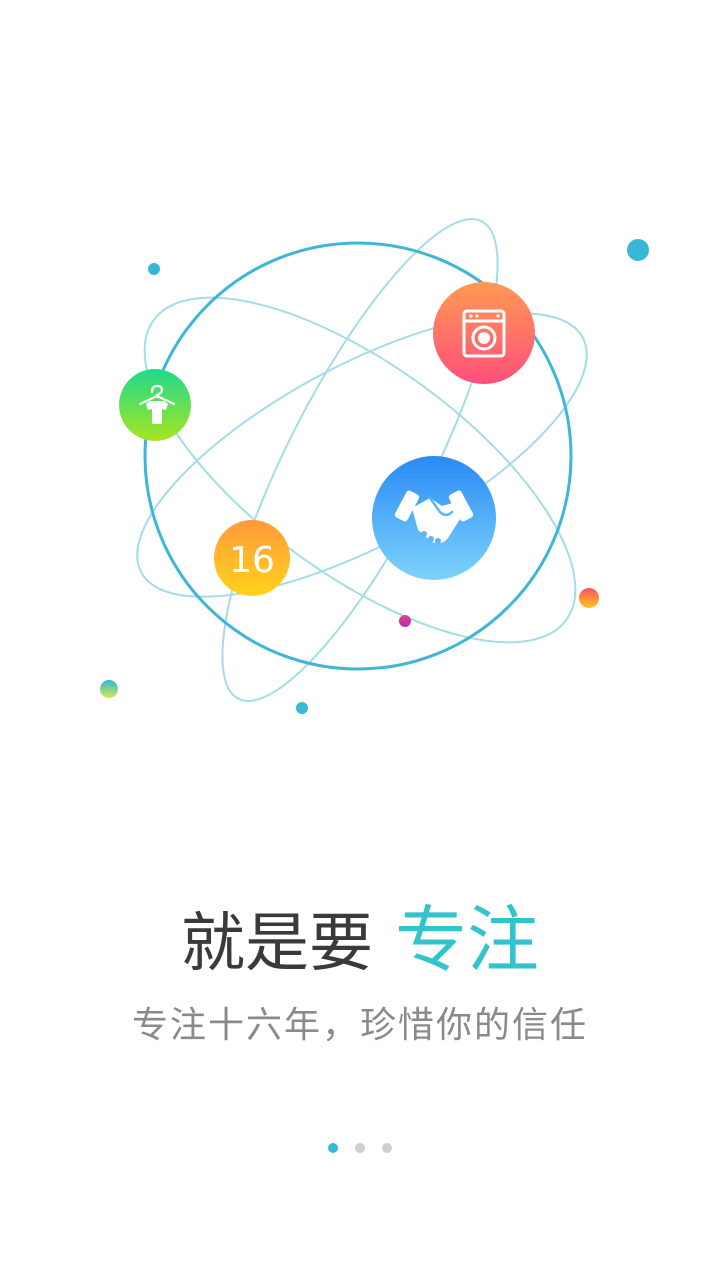  Describe the element at coordinates (359, 1025) in the screenshot. I see `subtitle: 专注十六年，珍惜你的信任` at that location.